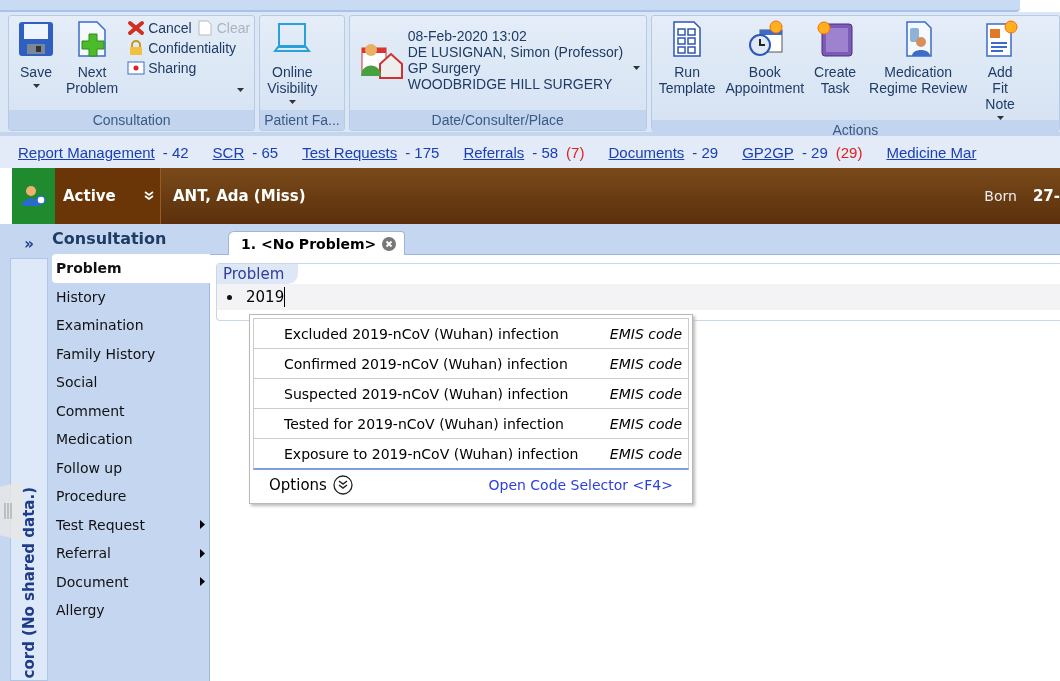 The image size is (1060, 681). Describe the element at coordinates (580, 485) in the screenshot. I see `code-selector-link: Open Code Selector <F4>` at that location.